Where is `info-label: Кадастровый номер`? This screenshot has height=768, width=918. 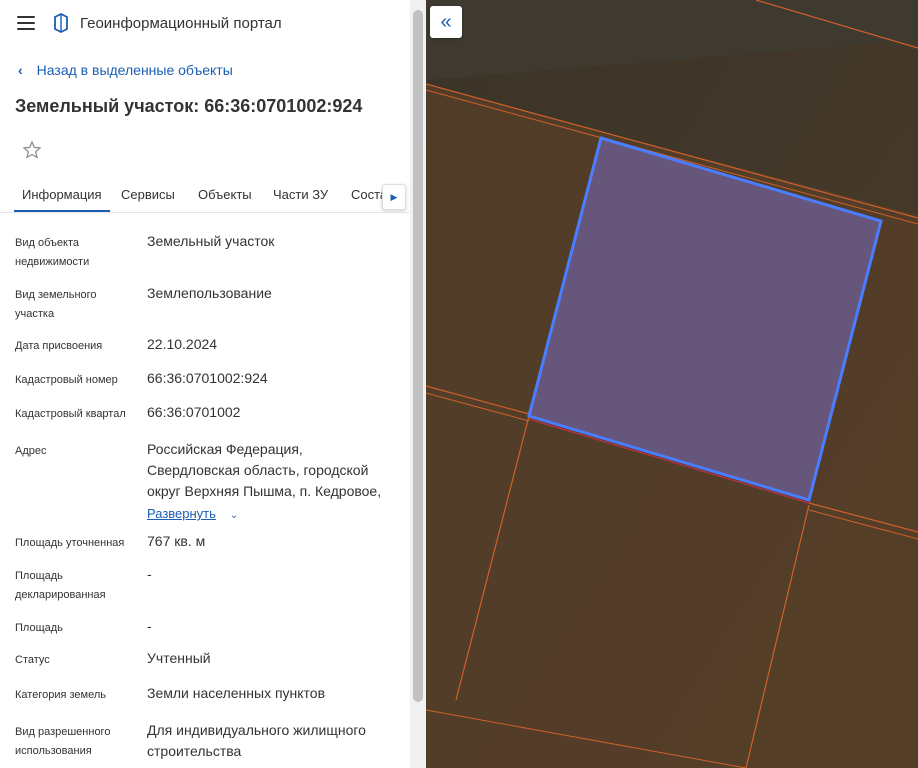
info-label: Кадастровый номер is located at coordinates (66, 380).